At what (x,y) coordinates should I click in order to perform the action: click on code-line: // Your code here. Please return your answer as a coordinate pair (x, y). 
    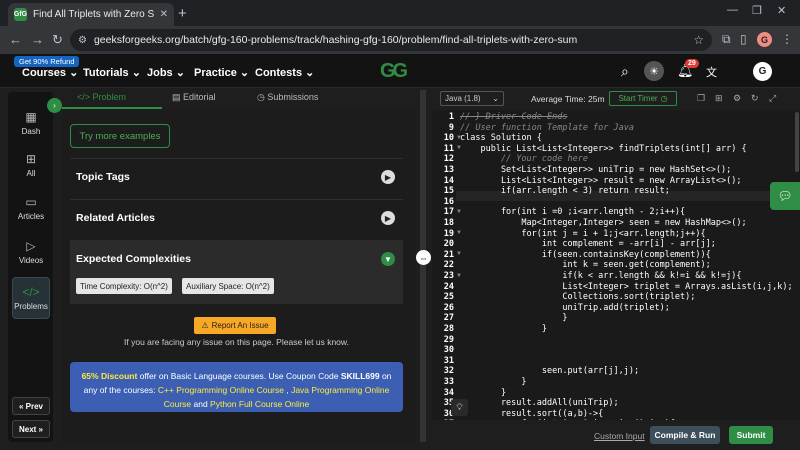
    Looking at the image, I should click on (524, 159).